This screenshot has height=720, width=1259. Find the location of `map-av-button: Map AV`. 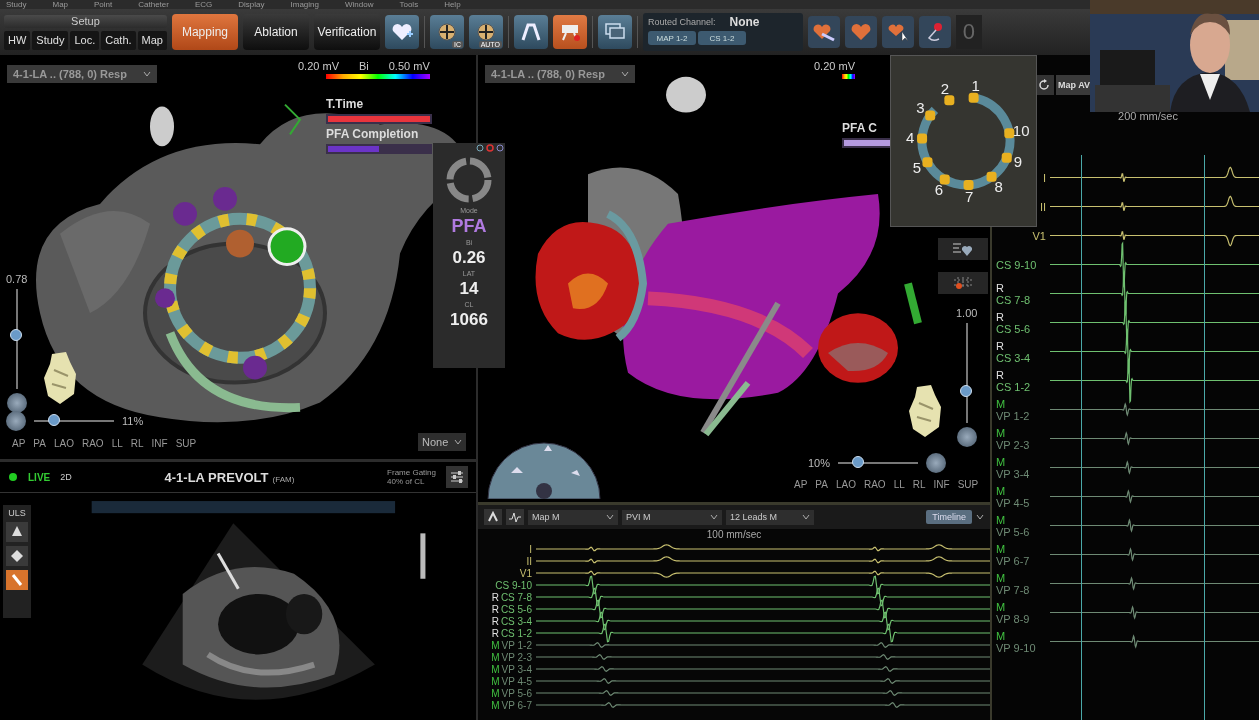

map-av-button: Map AV is located at coordinates (1074, 85).